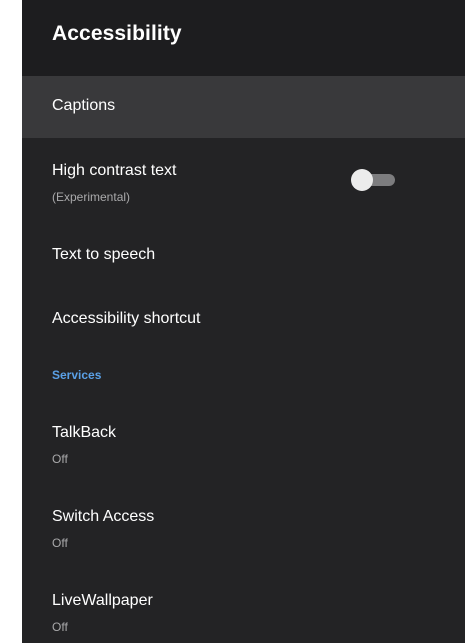 The width and height of the screenshot is (465, 643). What do you see at coordinates (60, 543) in the screenshot?
I see `menu-item-switch-access-status: Off` at bounding box center [60, 543].